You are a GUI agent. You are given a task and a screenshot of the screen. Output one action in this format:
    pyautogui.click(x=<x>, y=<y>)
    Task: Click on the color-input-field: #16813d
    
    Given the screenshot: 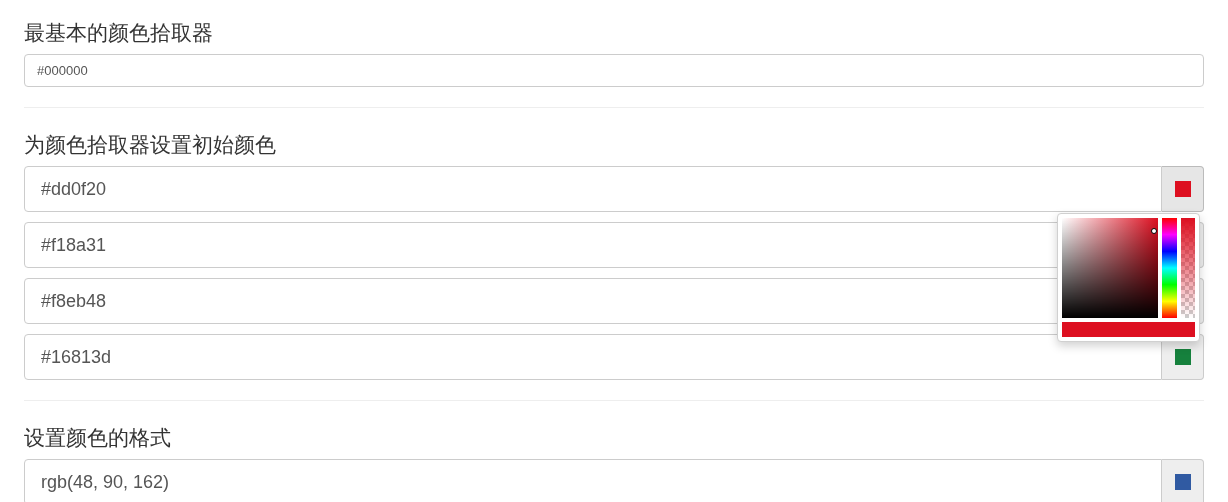 What is the action you would take?
    pyautogui.click(x=593, y=357)
    